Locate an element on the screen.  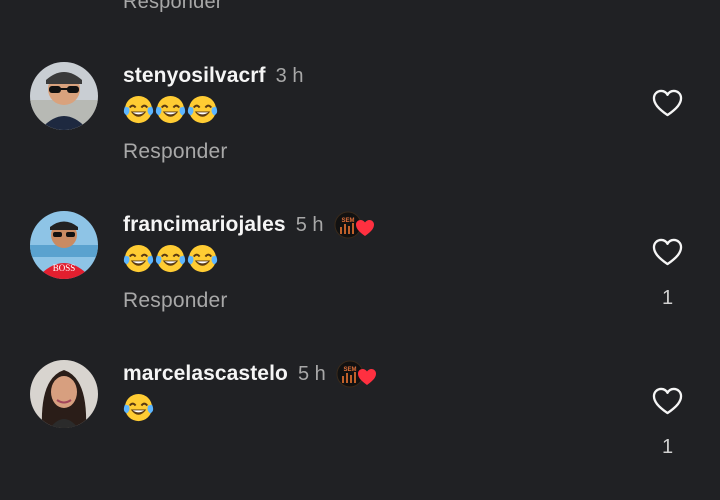
avatar: BOSS is located at coordinates (64, 245).